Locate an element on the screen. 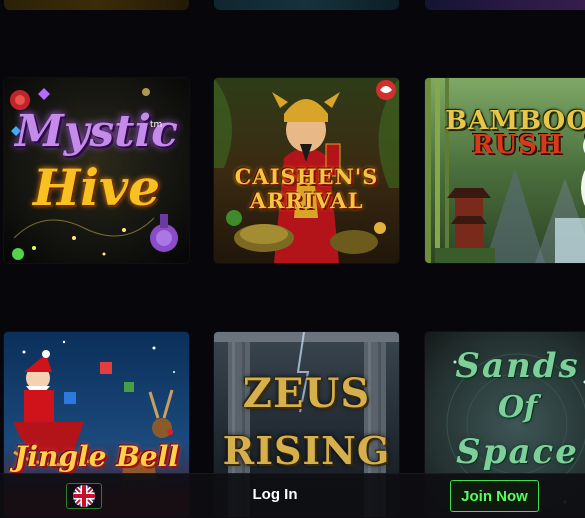  game-title-line2: Hive is located at coordinates (96, 187).